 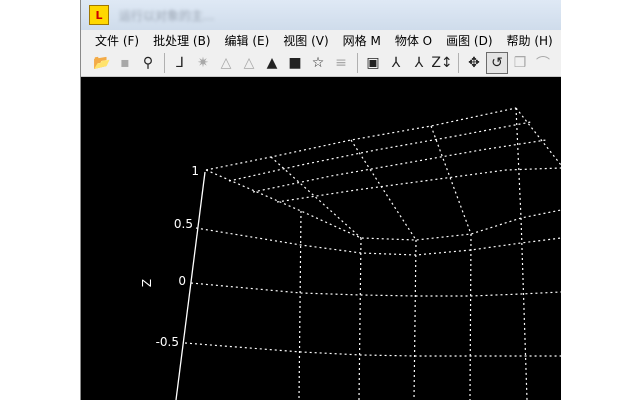 What do you see at coordinates (195, 171) in the screenshot?
I see `z-tick-label: 1` at bounding box center [195, 171].